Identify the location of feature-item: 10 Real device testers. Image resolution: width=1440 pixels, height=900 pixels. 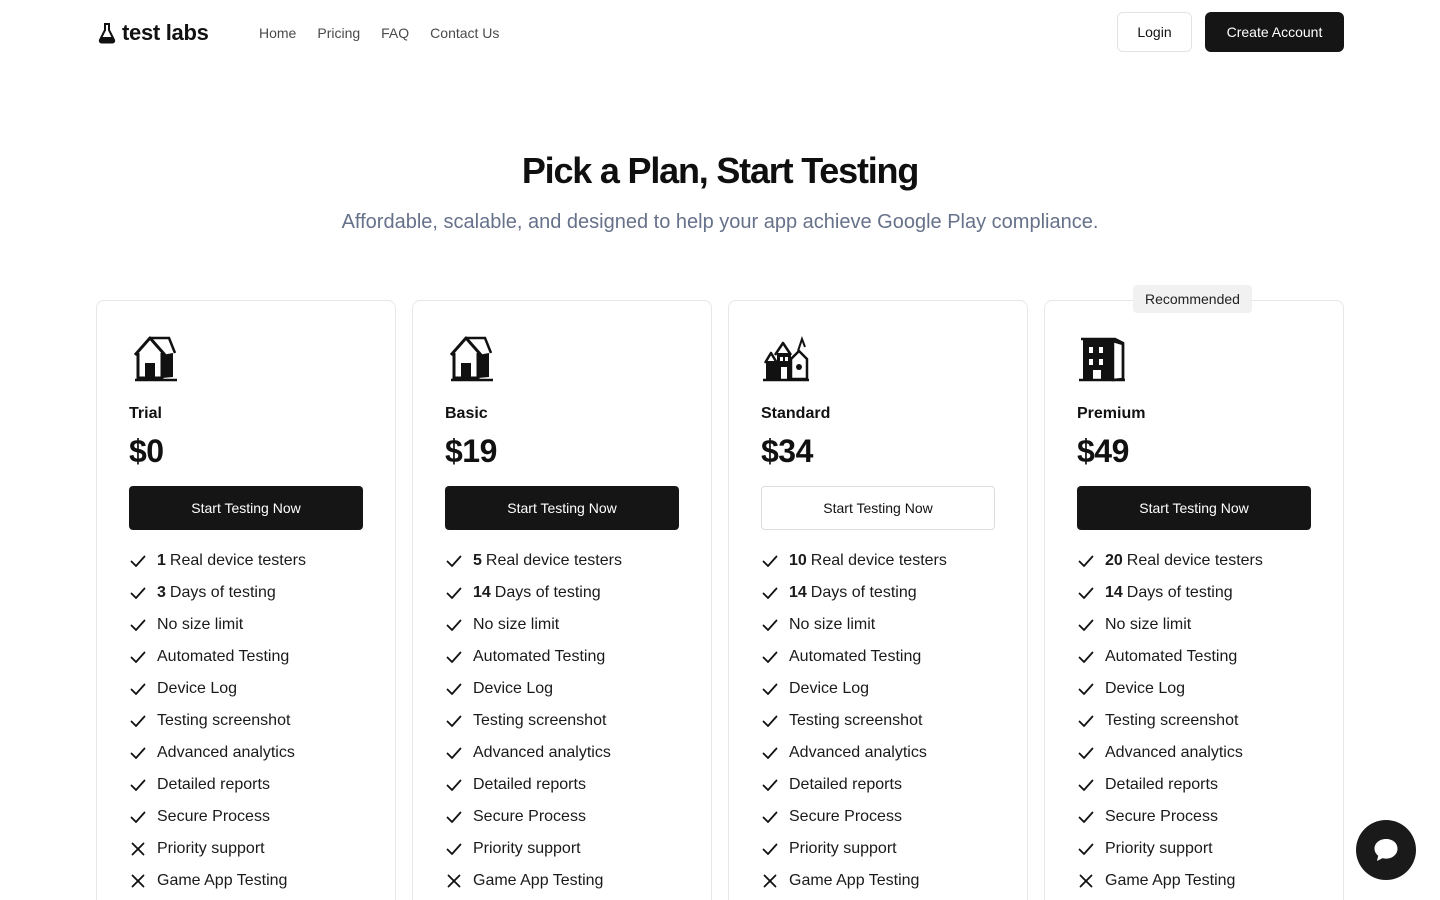
(854, 561).